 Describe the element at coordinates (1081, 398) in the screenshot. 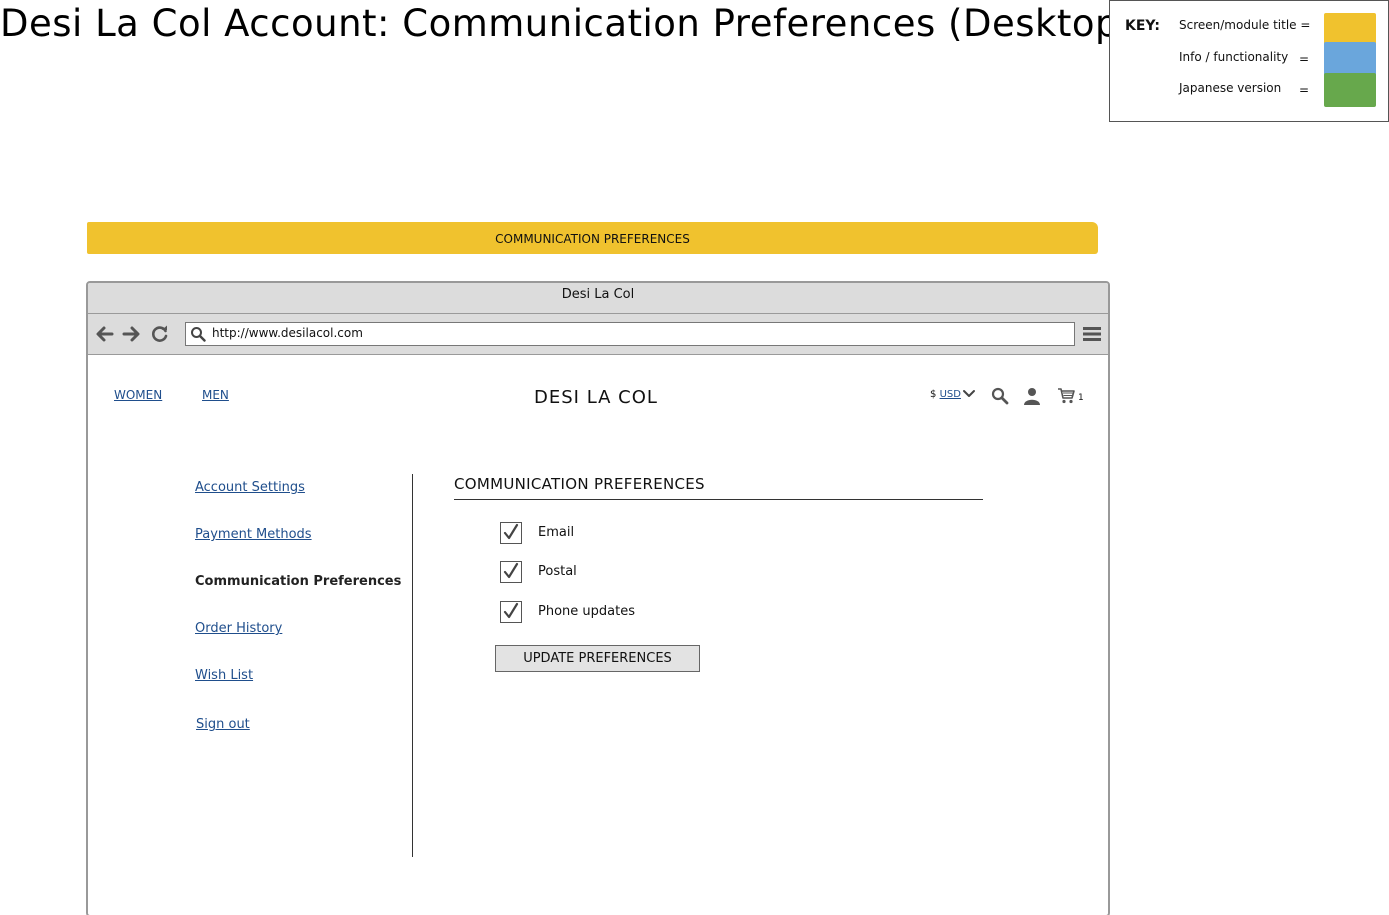

I see `cart-count-badge: 1` at that location.